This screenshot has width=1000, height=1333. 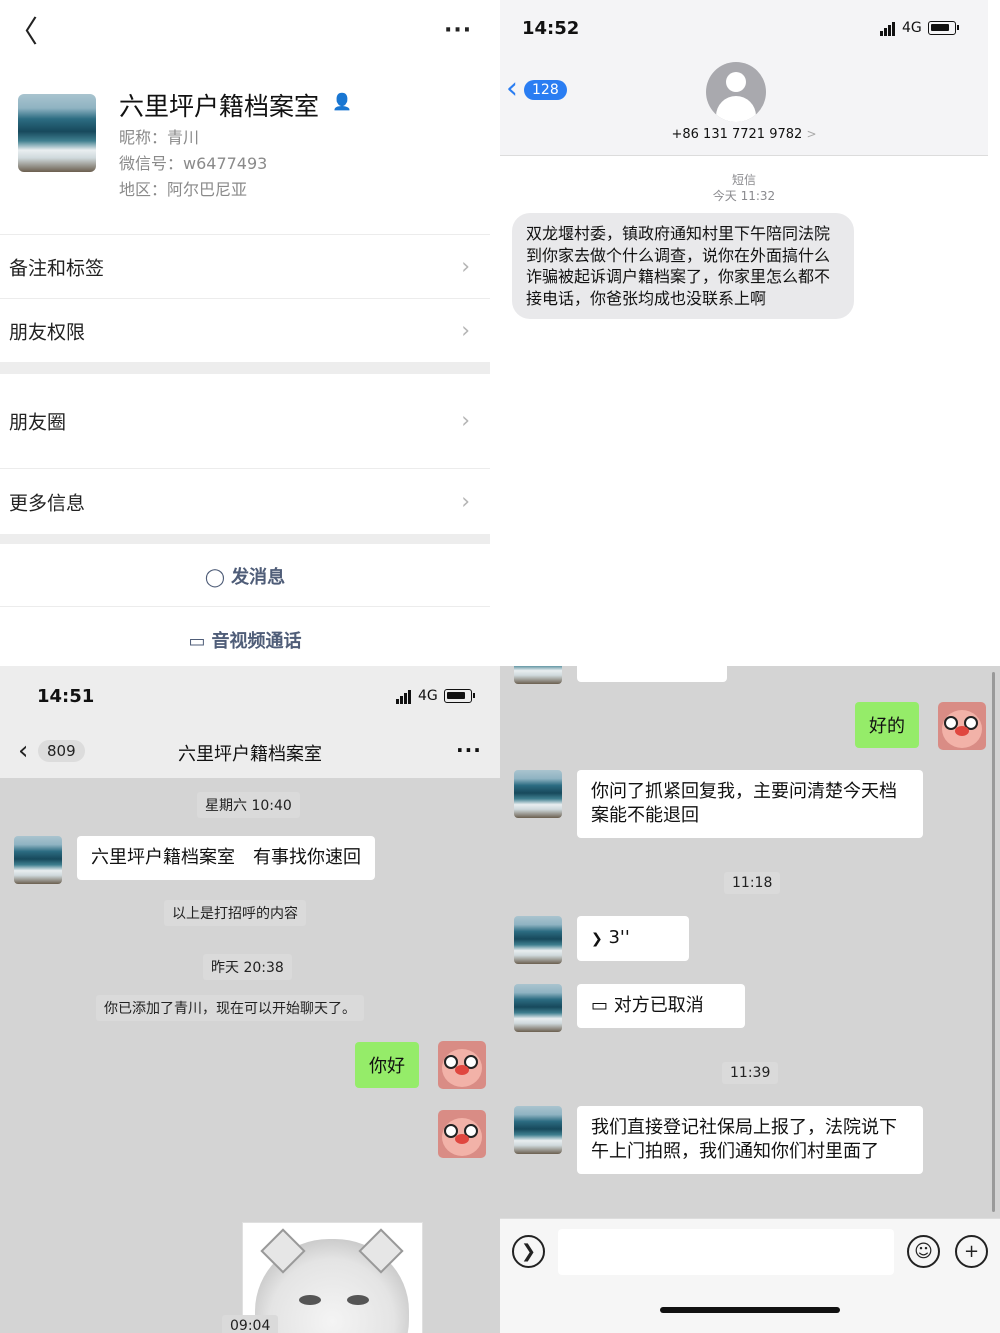 I want to click on back-icon: ‹, so click(x=512, y=89).